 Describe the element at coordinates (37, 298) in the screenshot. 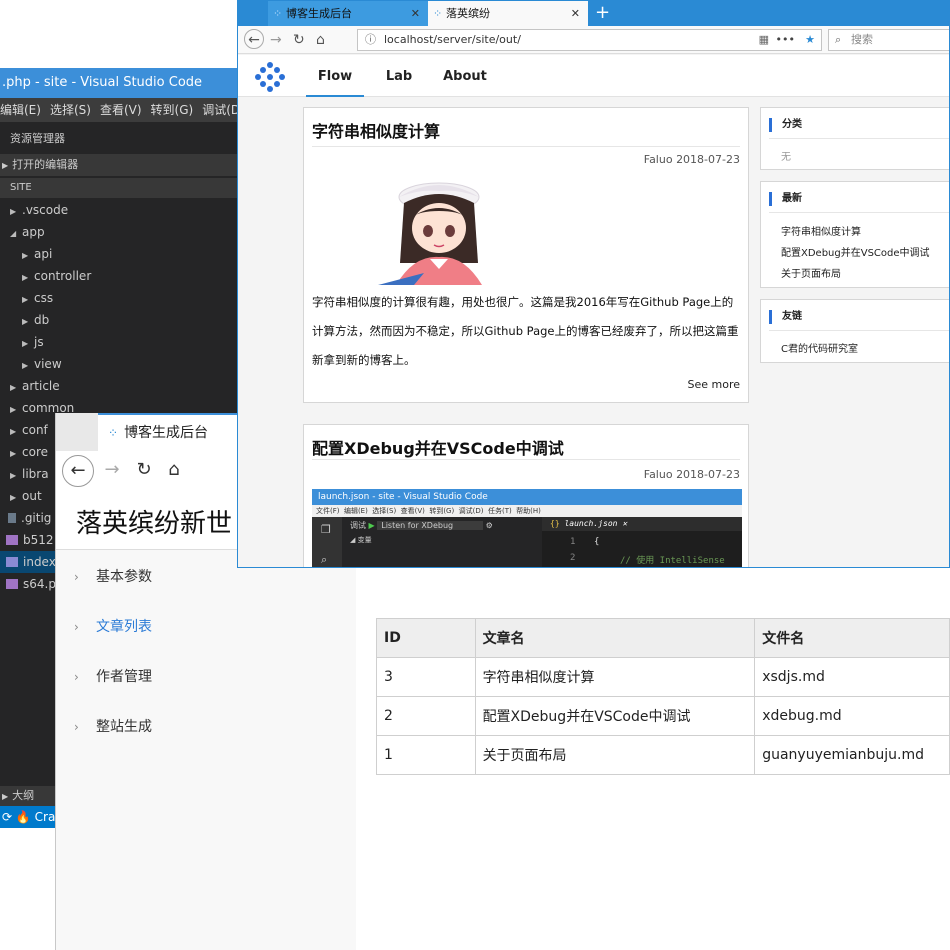

I see `tree-item-css: ▶ css` at that location.